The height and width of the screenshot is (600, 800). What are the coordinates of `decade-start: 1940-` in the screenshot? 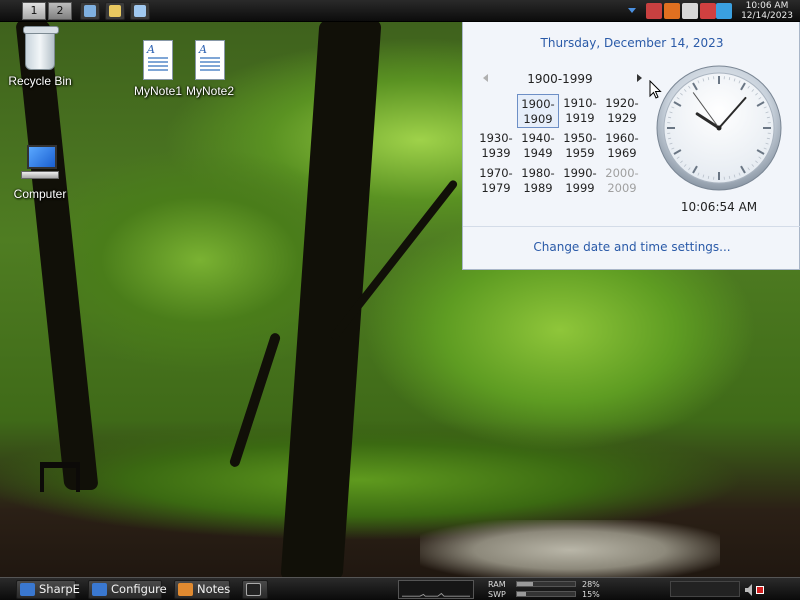 It's located at (538, 138).